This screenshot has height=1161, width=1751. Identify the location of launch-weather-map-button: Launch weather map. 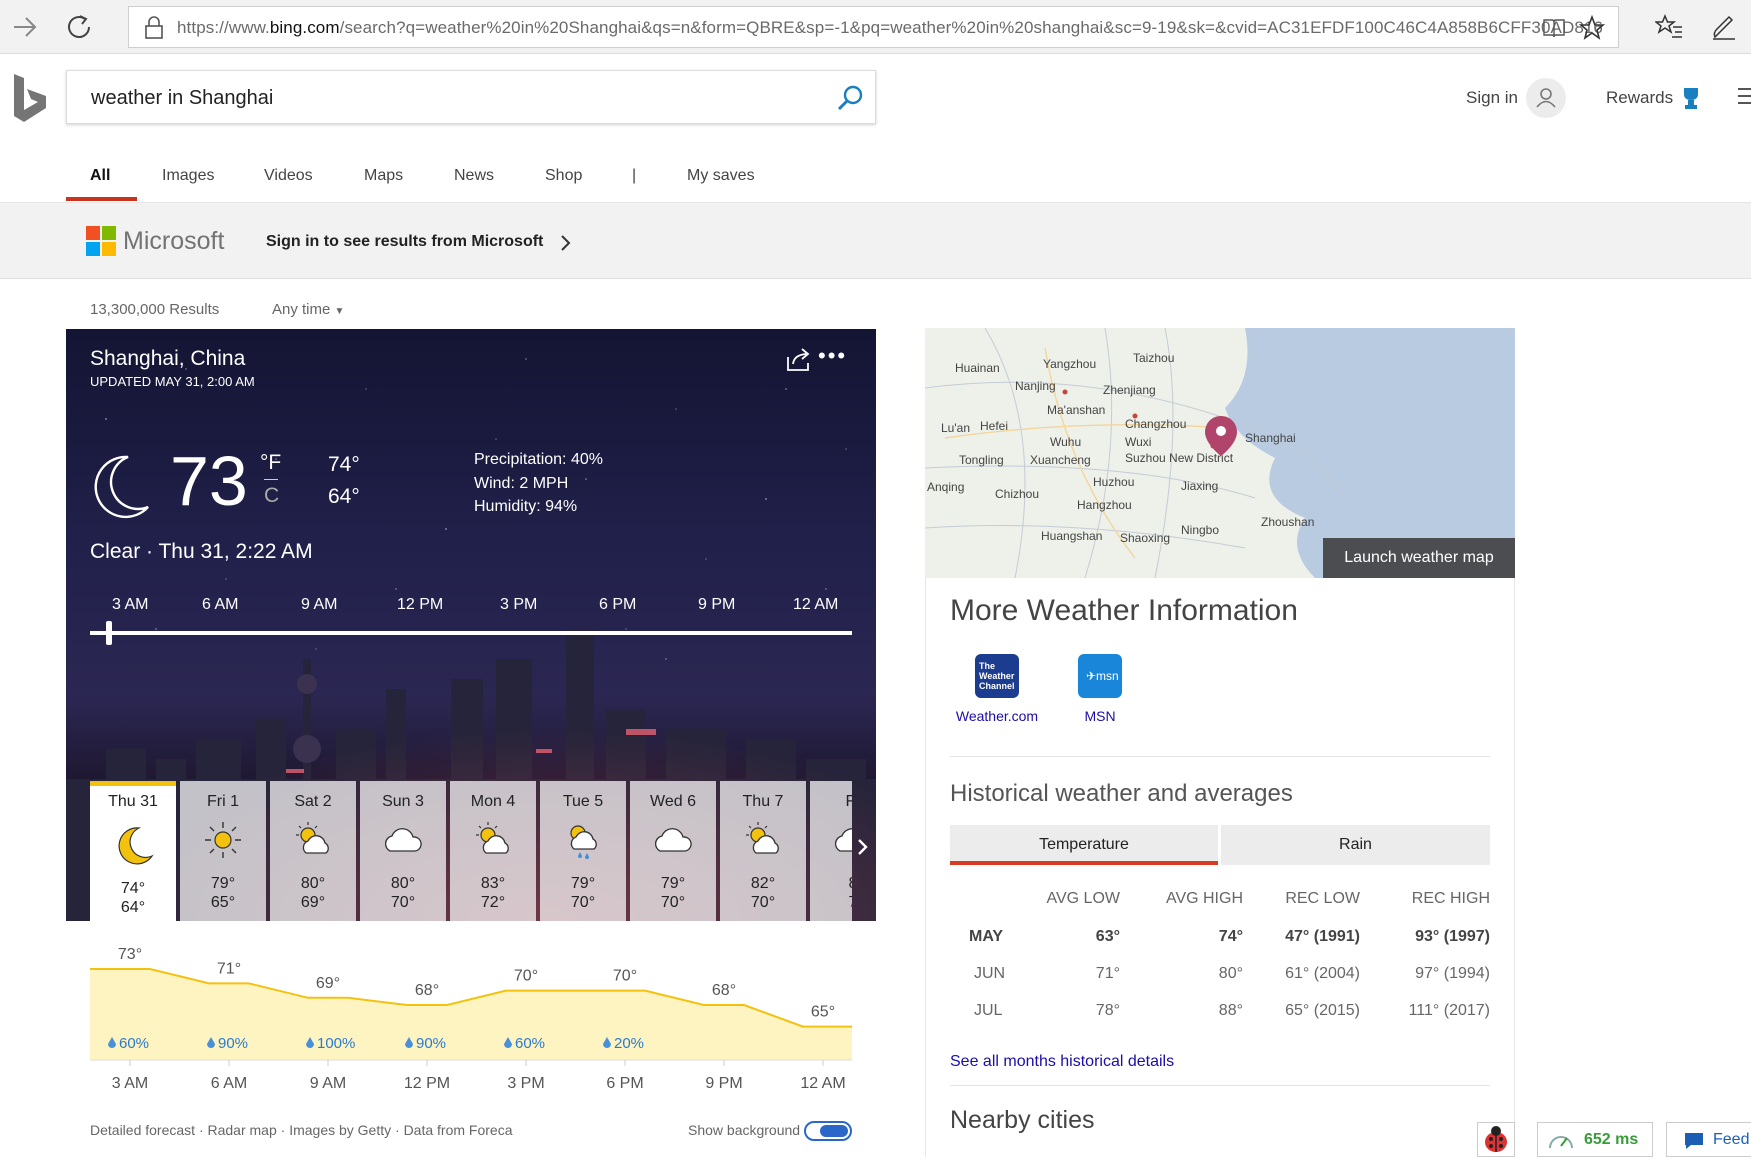
(1419, 558).